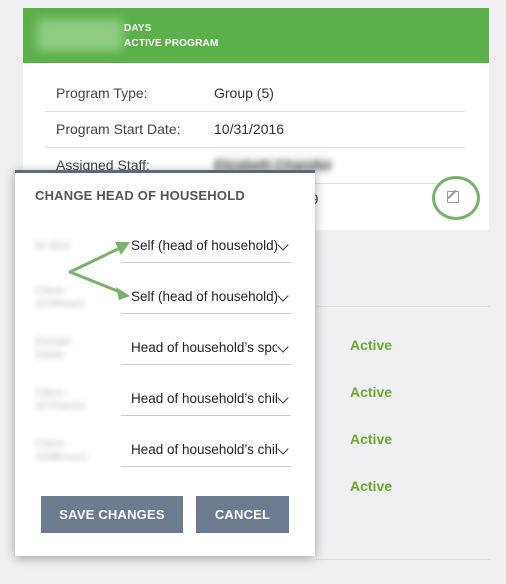 The height and width of the screenshot is (584, 506). What do you see at coordinates (70, 253) in the screenshot?
I see `member-name: Ilo Bird` at bounding box center [70, 253].